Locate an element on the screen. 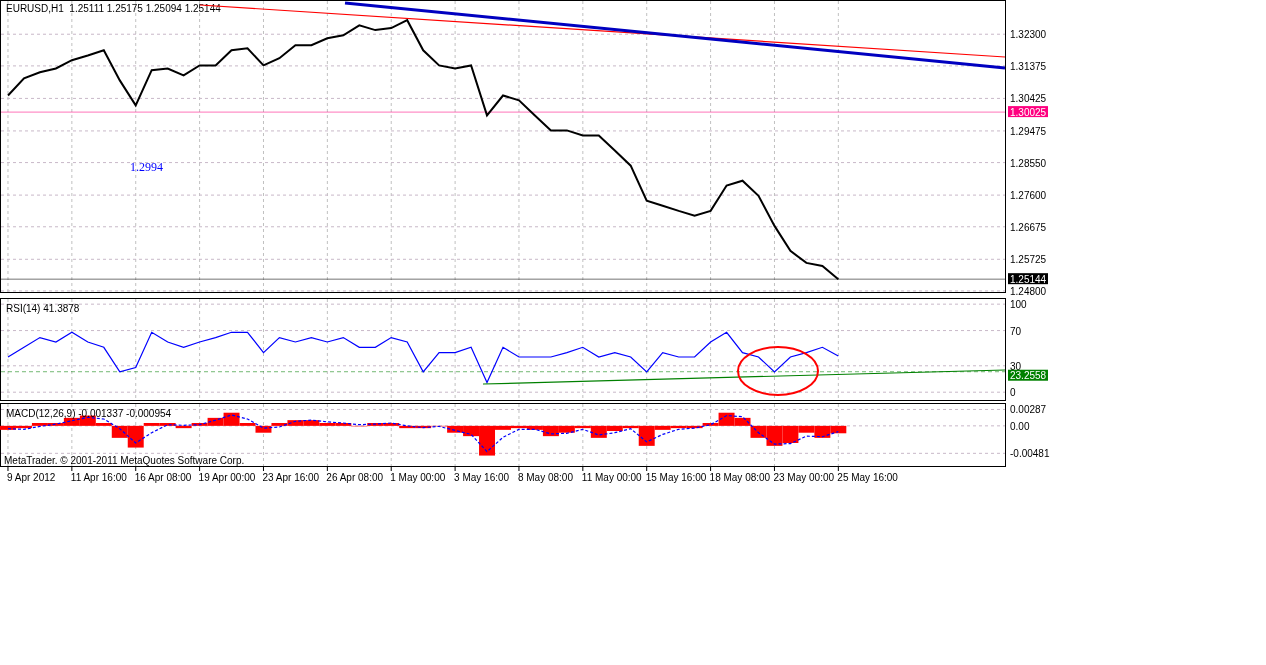 The image size is (1266, 665). axis-label: 9 Apr 2012 is located at coordinates (31, 477).